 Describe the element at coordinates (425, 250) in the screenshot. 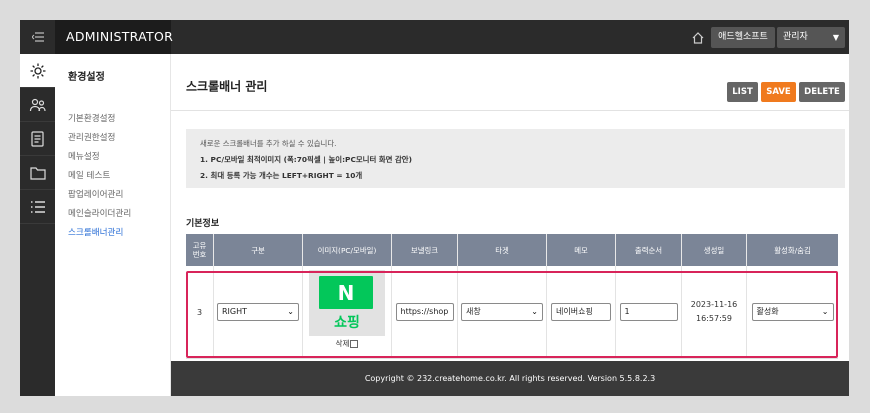

I see `column-header-link: 보낼링크` at that location.